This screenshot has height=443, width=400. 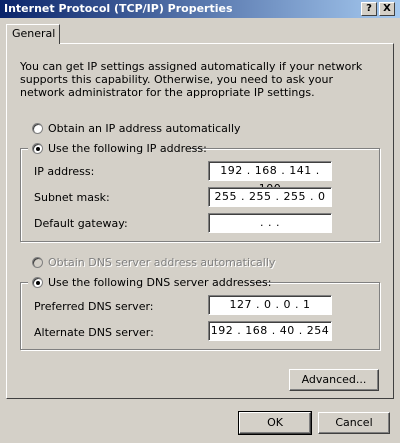 I want to click on alternate-dns-label: Alternate DNS server:, so click(x=94, y=332).